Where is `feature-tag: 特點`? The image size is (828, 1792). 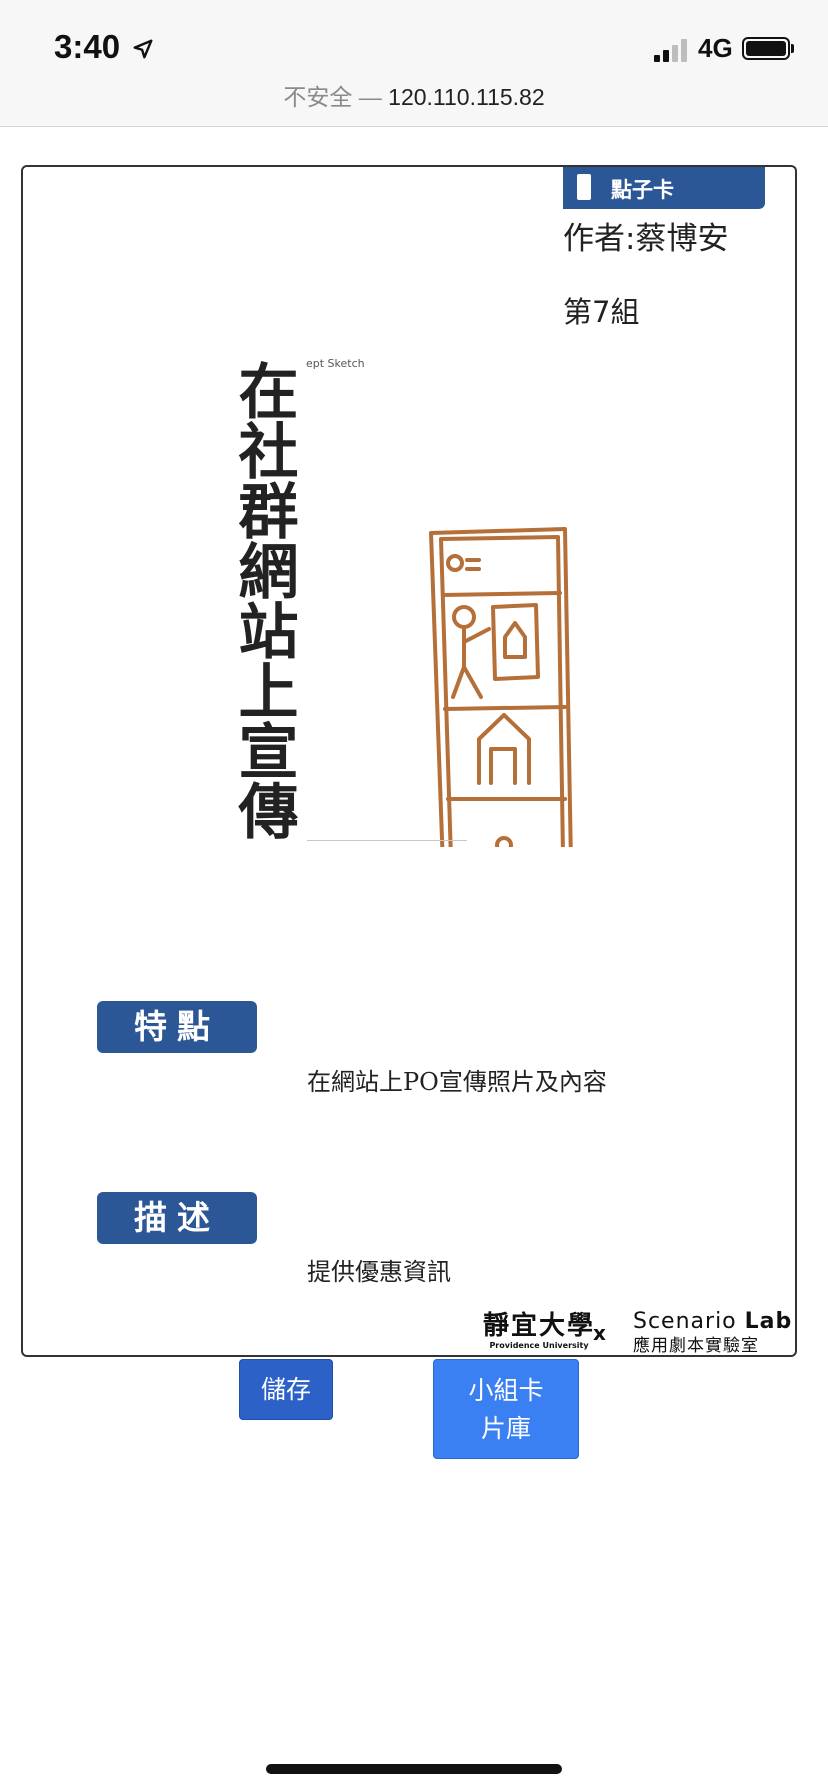 feature-tag: 特點 is located at coordinates (177, 1027).